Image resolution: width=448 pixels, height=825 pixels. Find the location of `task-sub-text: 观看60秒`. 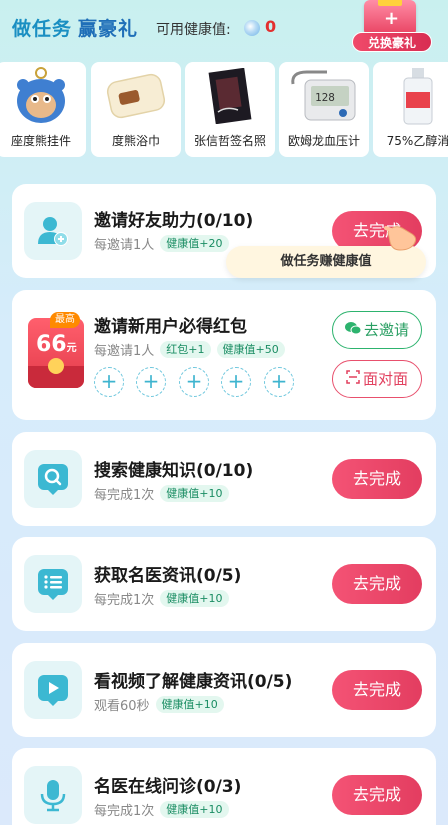

task-sub-text: 观看60秒 is located at coordinates (122, 706).